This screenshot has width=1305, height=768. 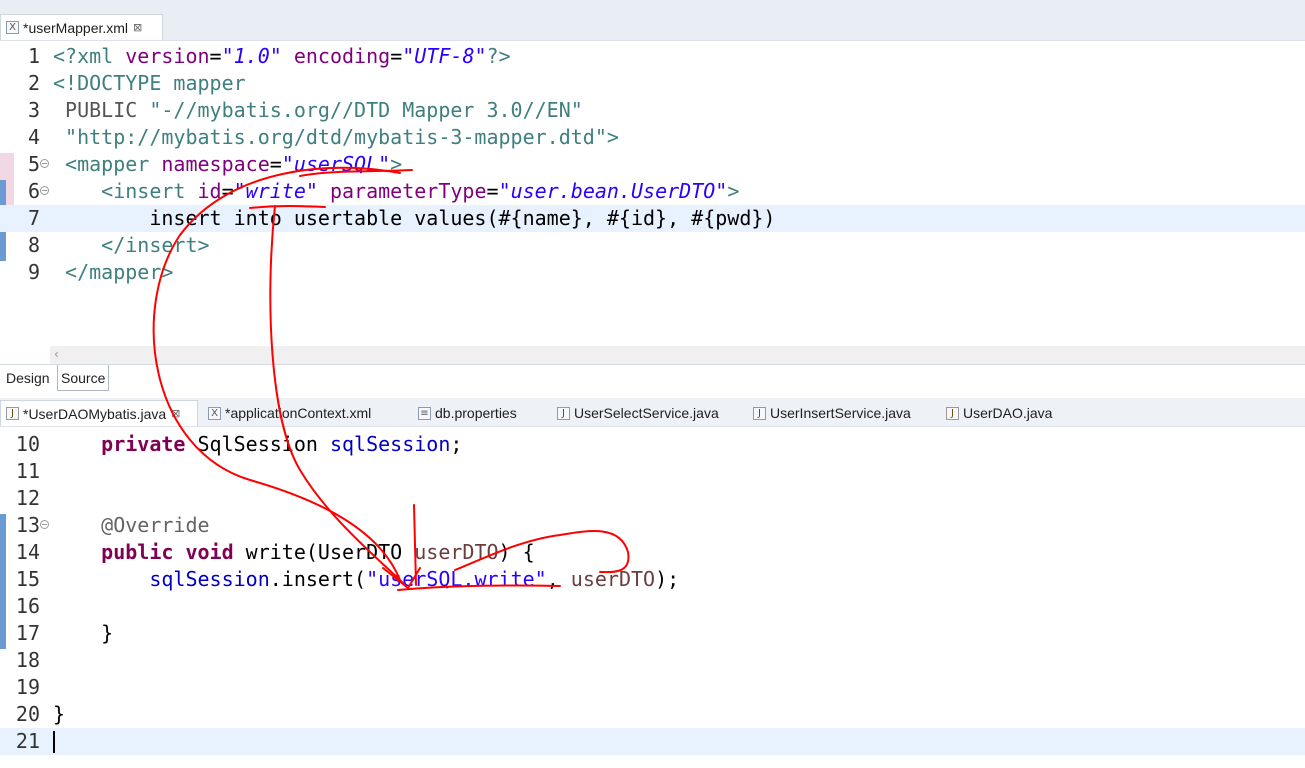 I want to click on code-line: 18, so click(x=652, y=660).